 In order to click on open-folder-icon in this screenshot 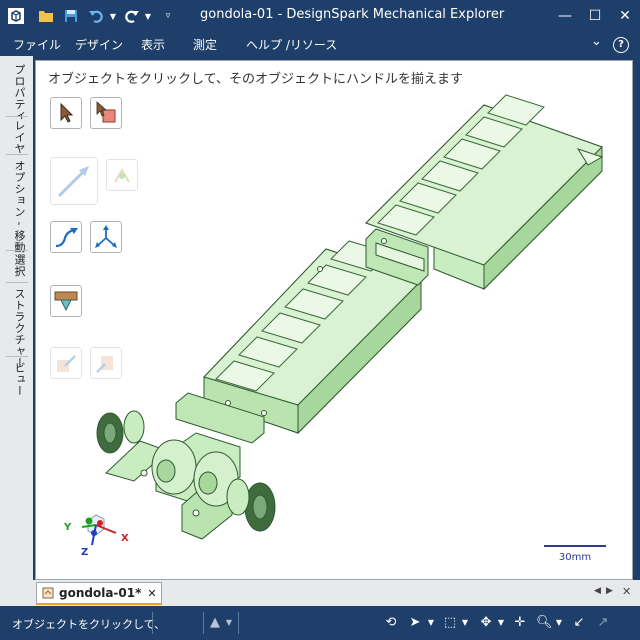, I will do `click(46, 16)`.